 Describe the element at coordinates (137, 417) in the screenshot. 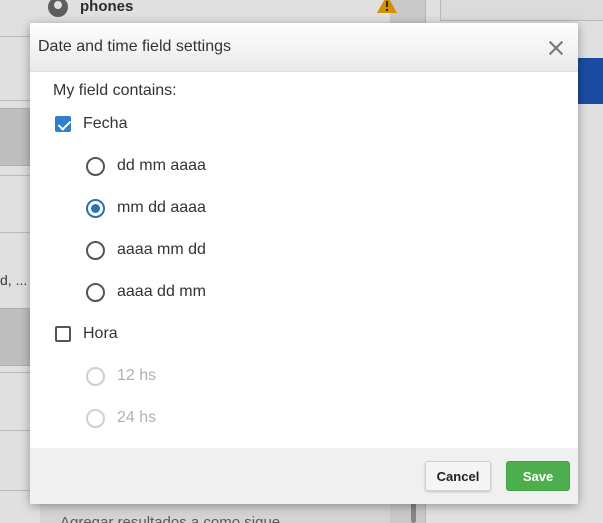

I see `time-format-label: 24 hs` at that location.